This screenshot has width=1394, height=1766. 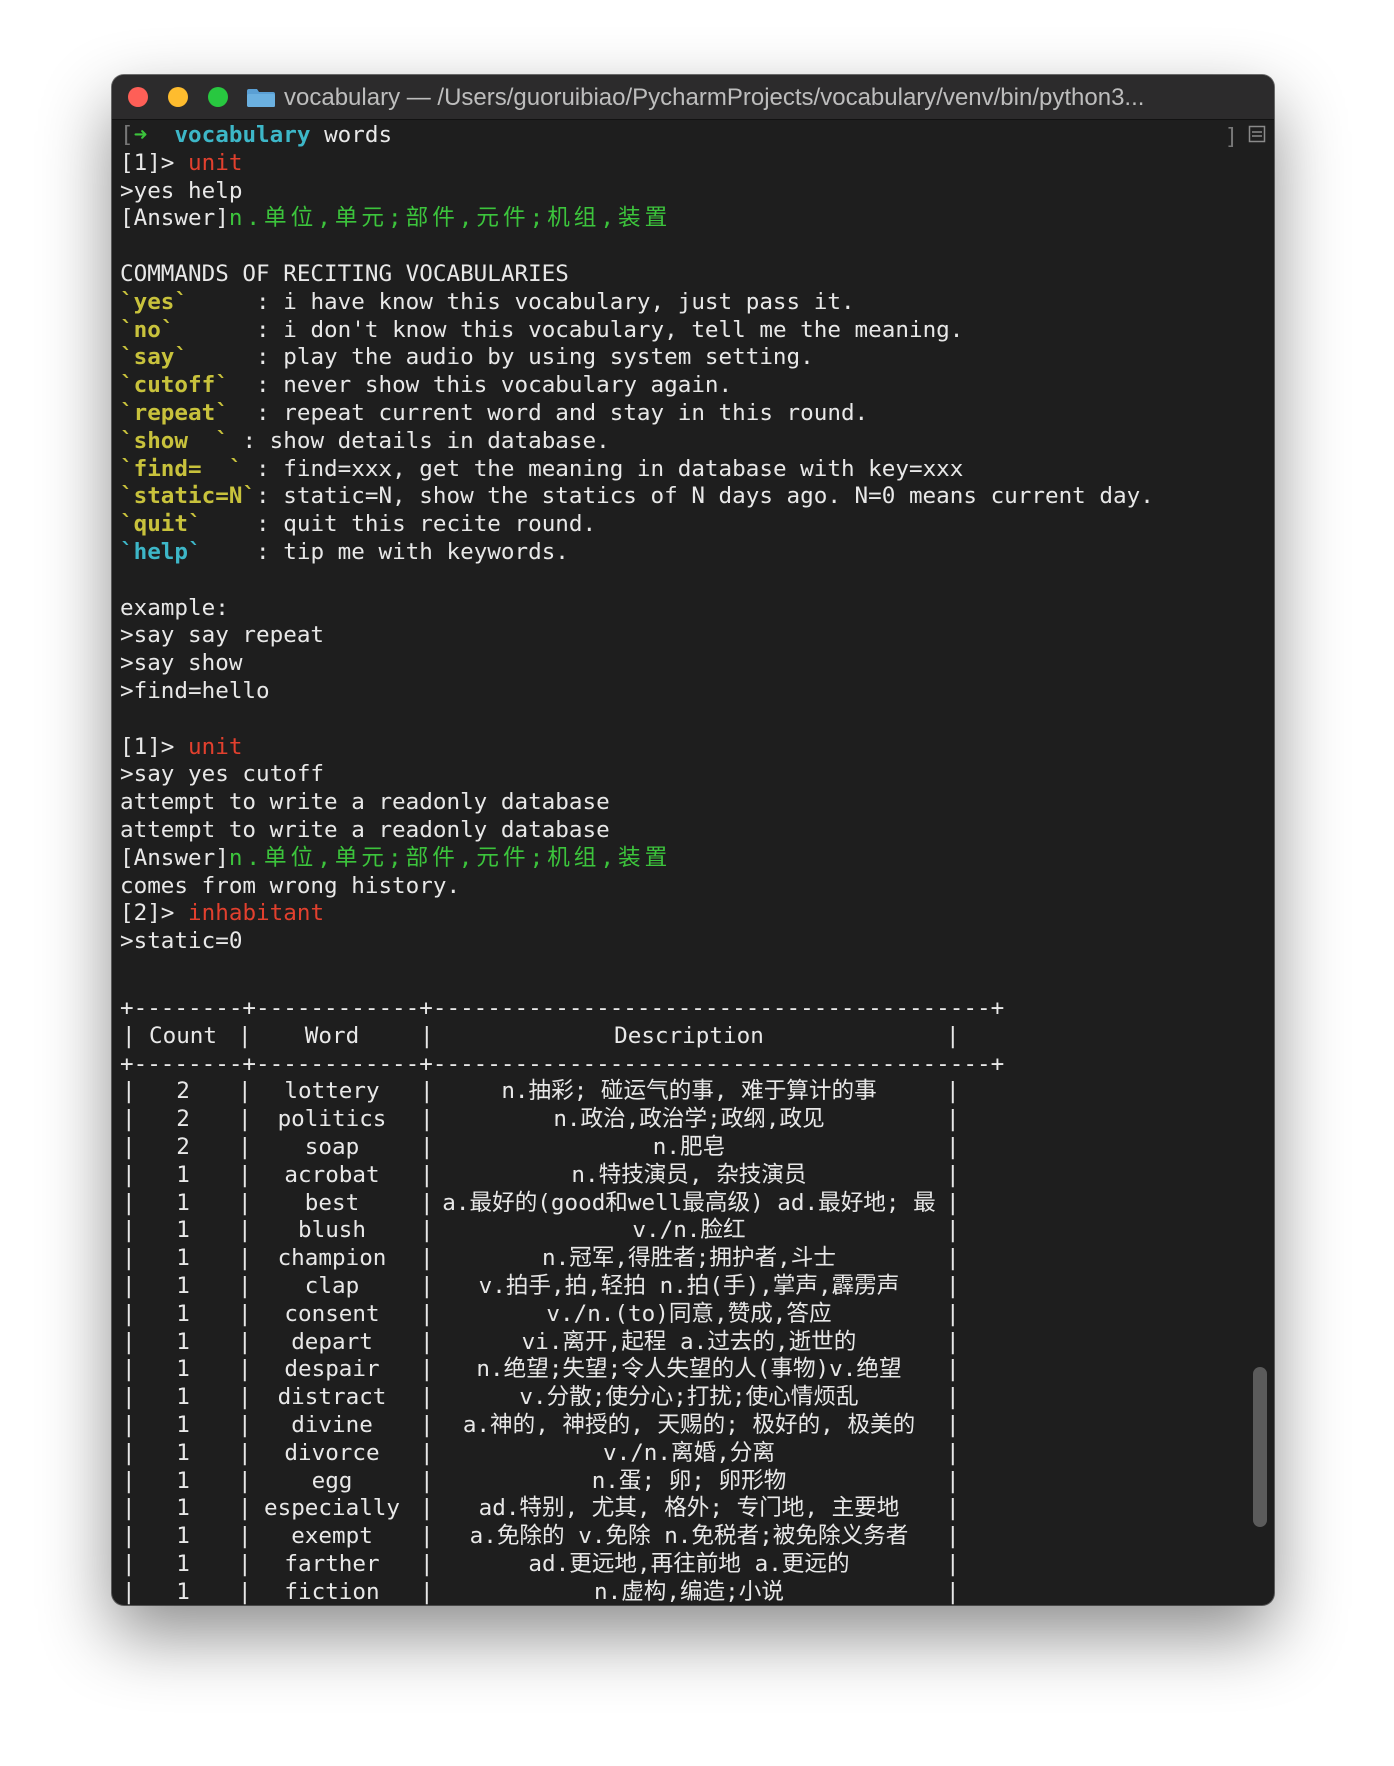 What do you see at coordinates (689, 1202) in the screenshot?
I see `cell-description: a.最好的(good和well最高级) ad.最好地; 最` at bounding box center [689, 1202].